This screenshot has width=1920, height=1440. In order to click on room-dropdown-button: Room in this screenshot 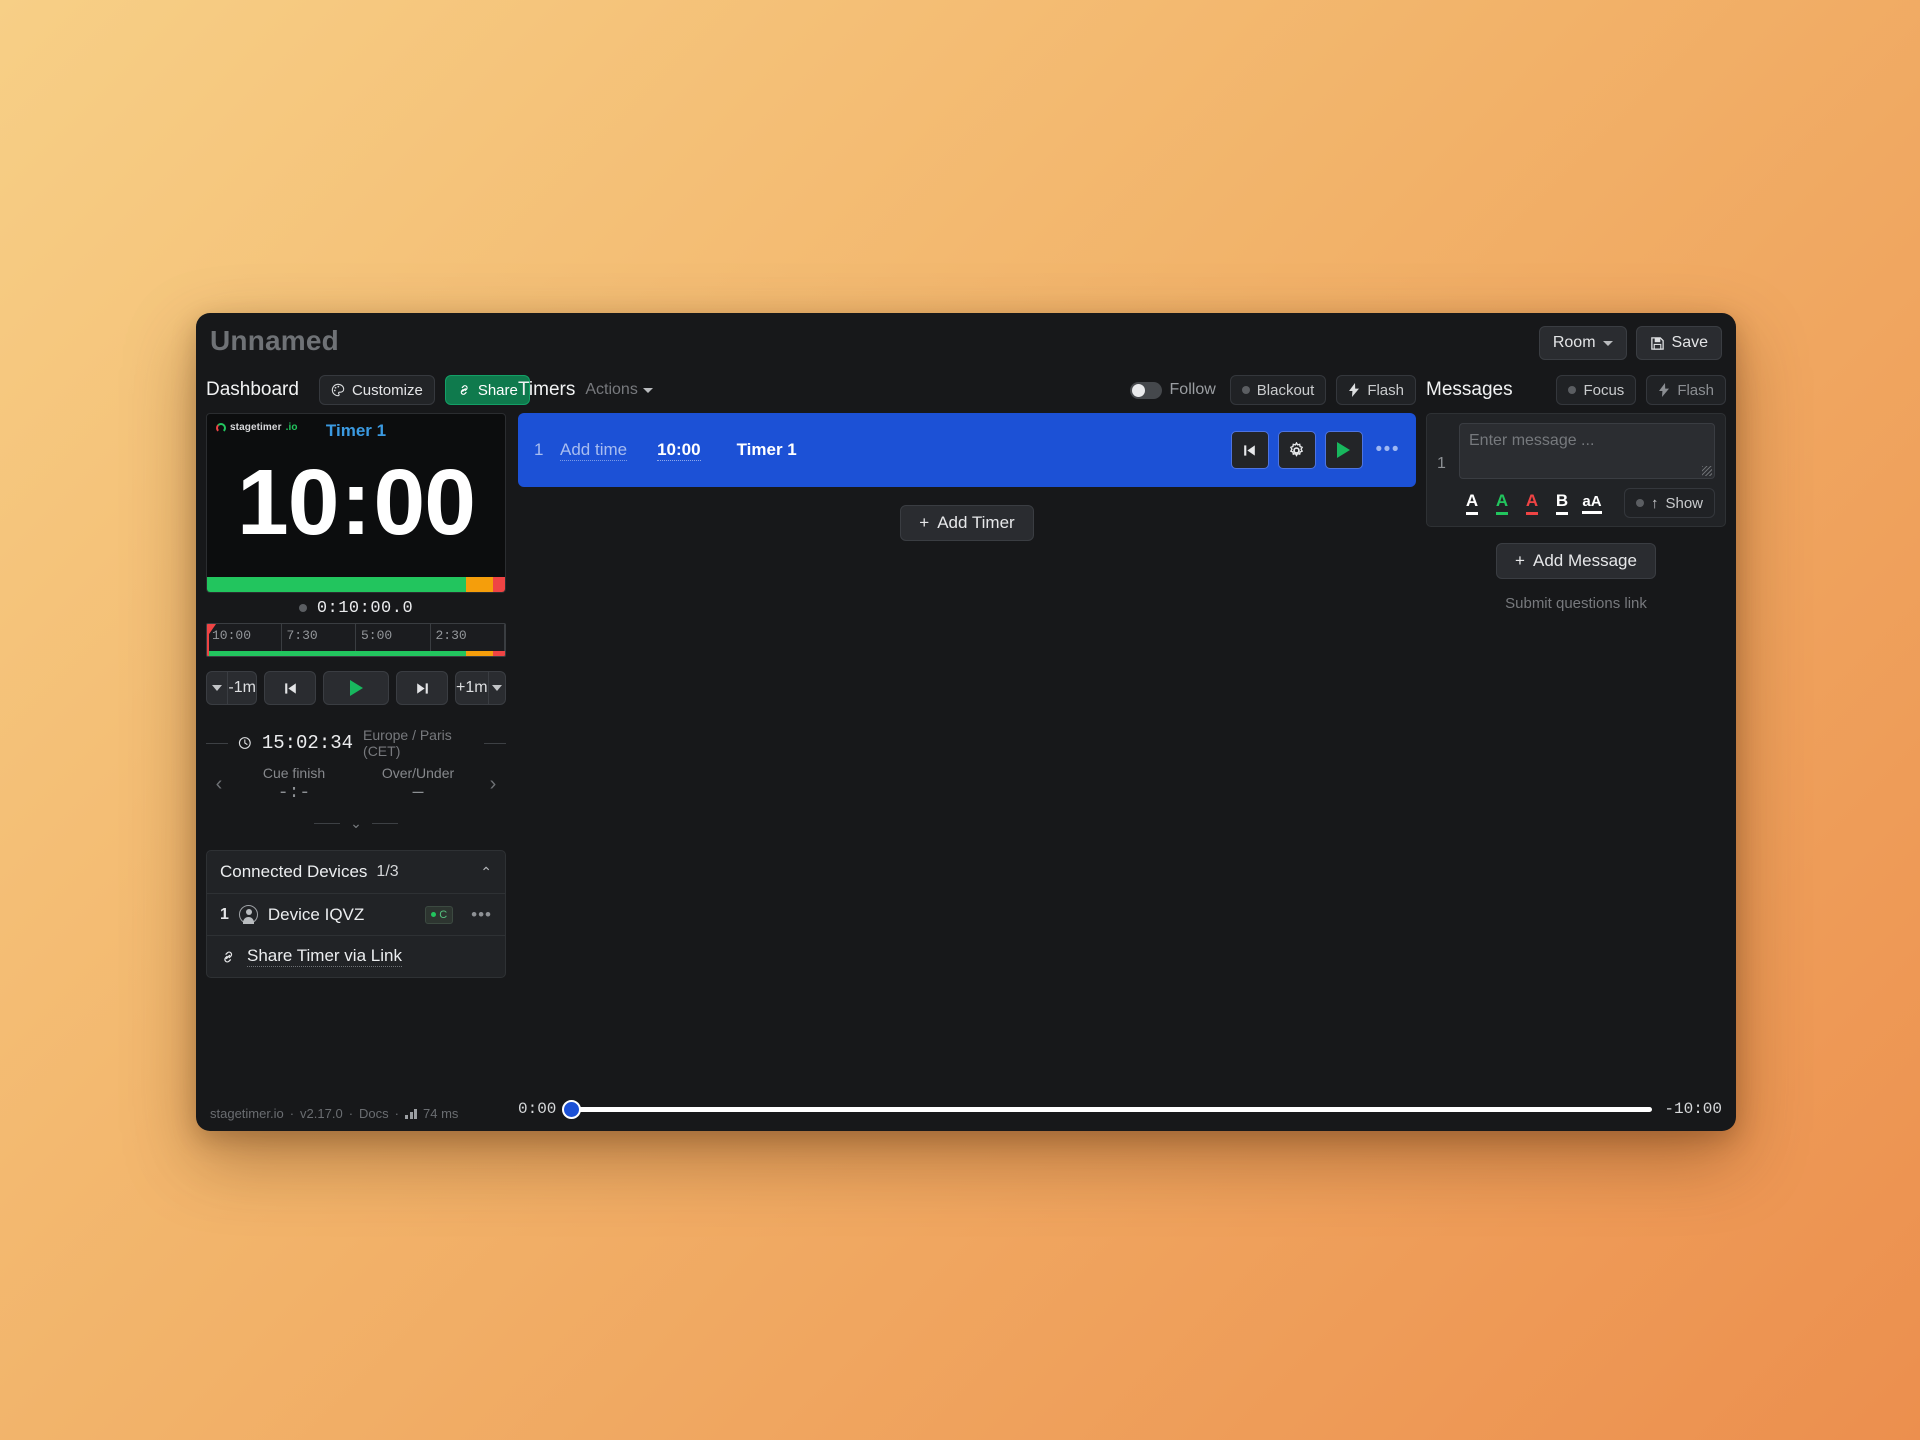, I will do `click(1582, 343)`.